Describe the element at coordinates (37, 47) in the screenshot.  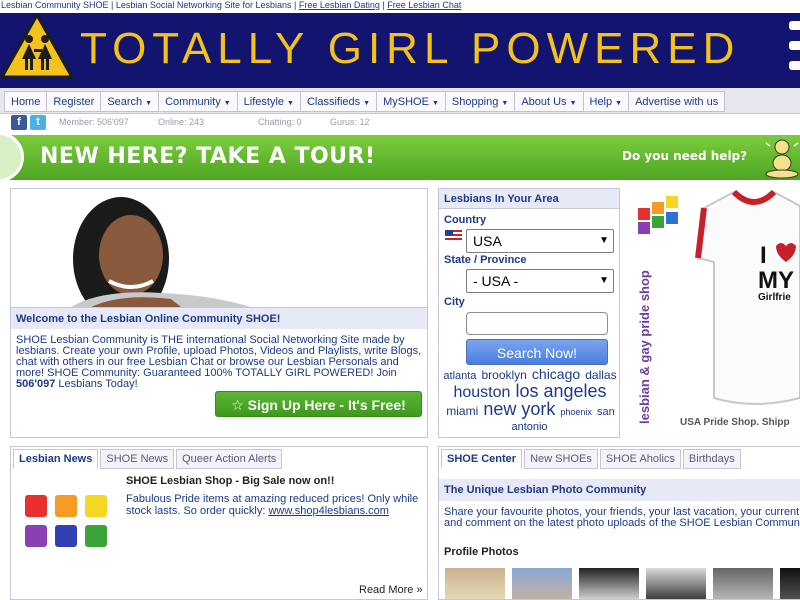
I see `logo-icon` at that location.